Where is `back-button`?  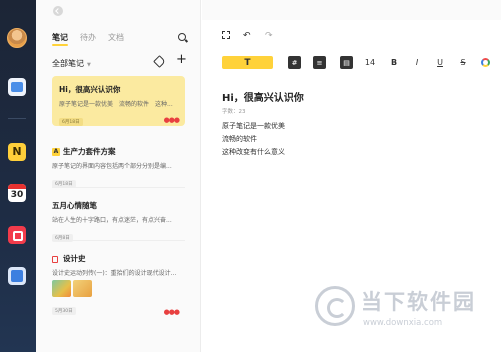 back-button is located at coordinates (58, 11).